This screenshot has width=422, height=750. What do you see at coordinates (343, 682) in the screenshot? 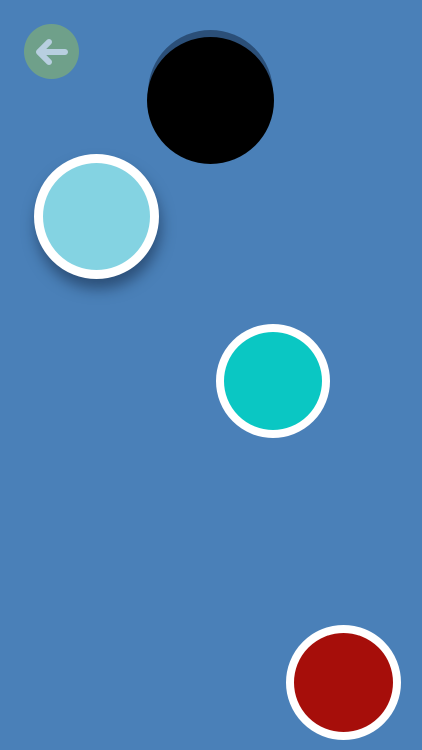
I see `ball-red` at bounding box center [343, 682].